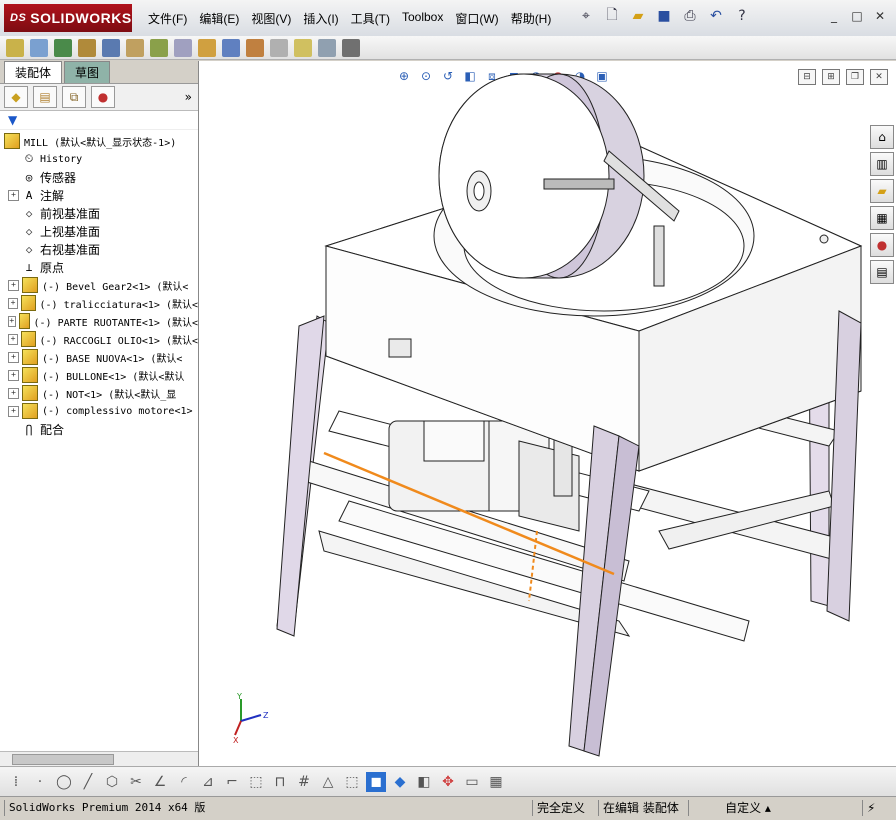 This screenshot has height=820, width=896. Describe the element at coordinates (868, 808) in the screenshot. I see `rebuild-icon: ⚡` at that location.